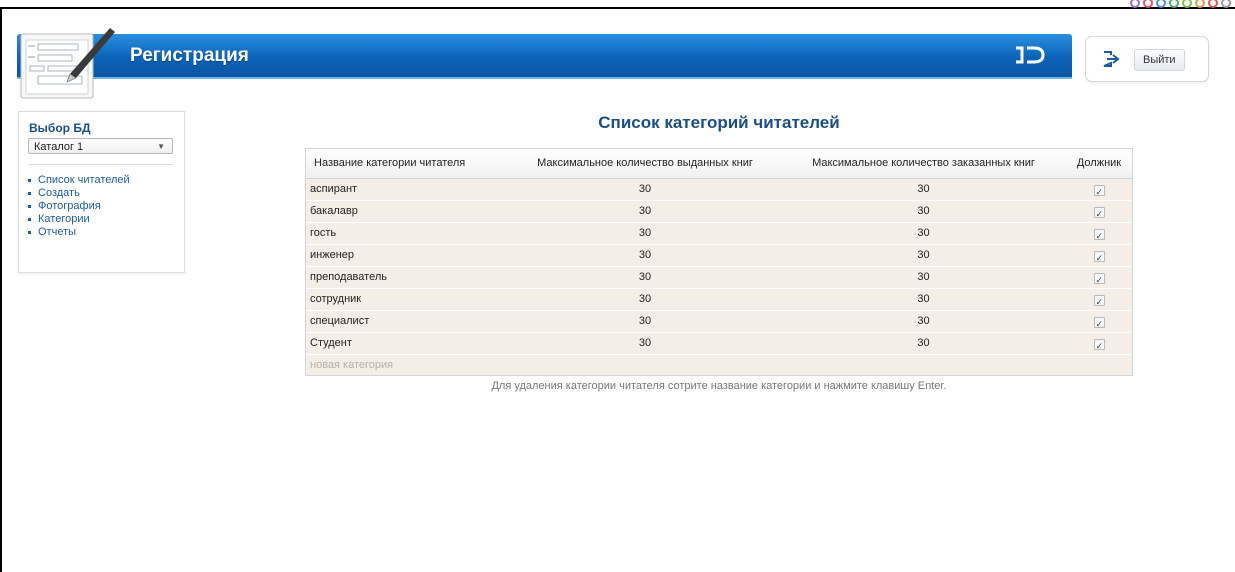 The image size is (1235, 572). What do you see at coordinates (60, 128) in the screenshot?
I see `db-select-title: Выбор БД` at bounding box center [60, 128].